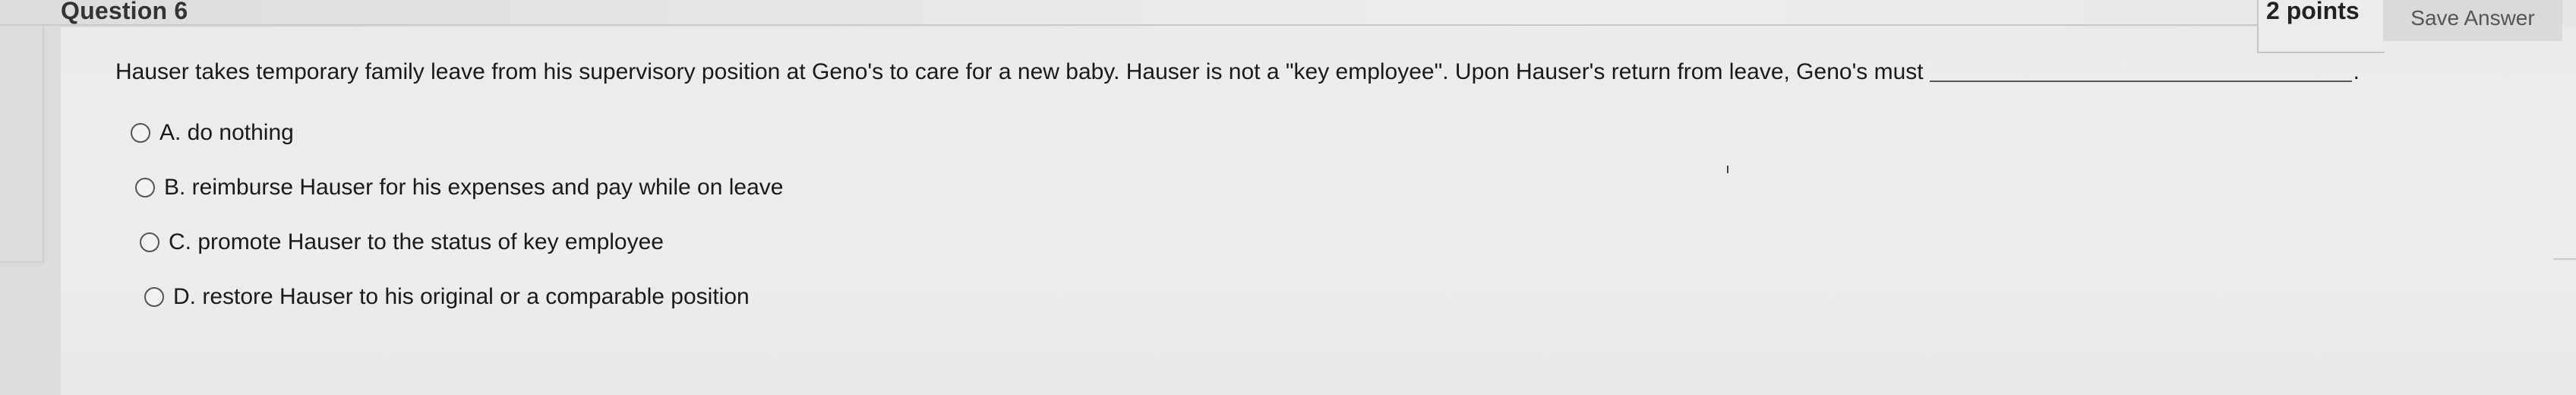  I want to click on answer-blank, so click(2140, 80).